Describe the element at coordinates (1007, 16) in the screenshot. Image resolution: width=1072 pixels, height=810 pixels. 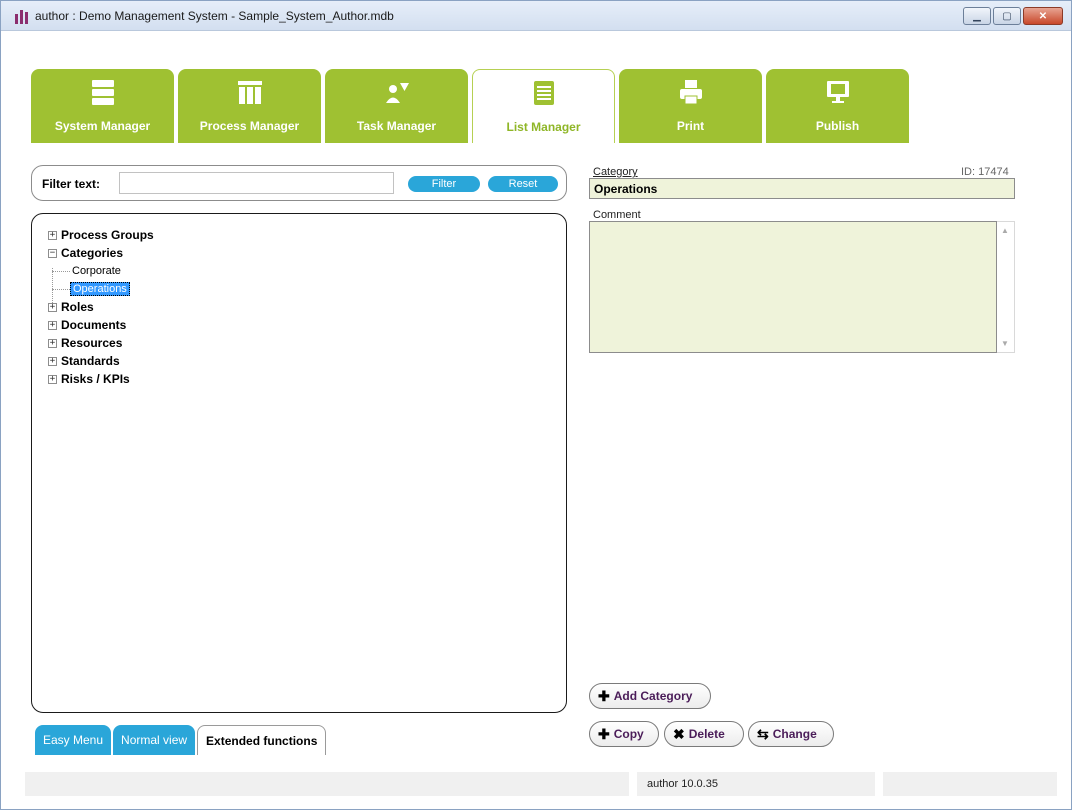
I see `maximize-icon: ▢` at that location.